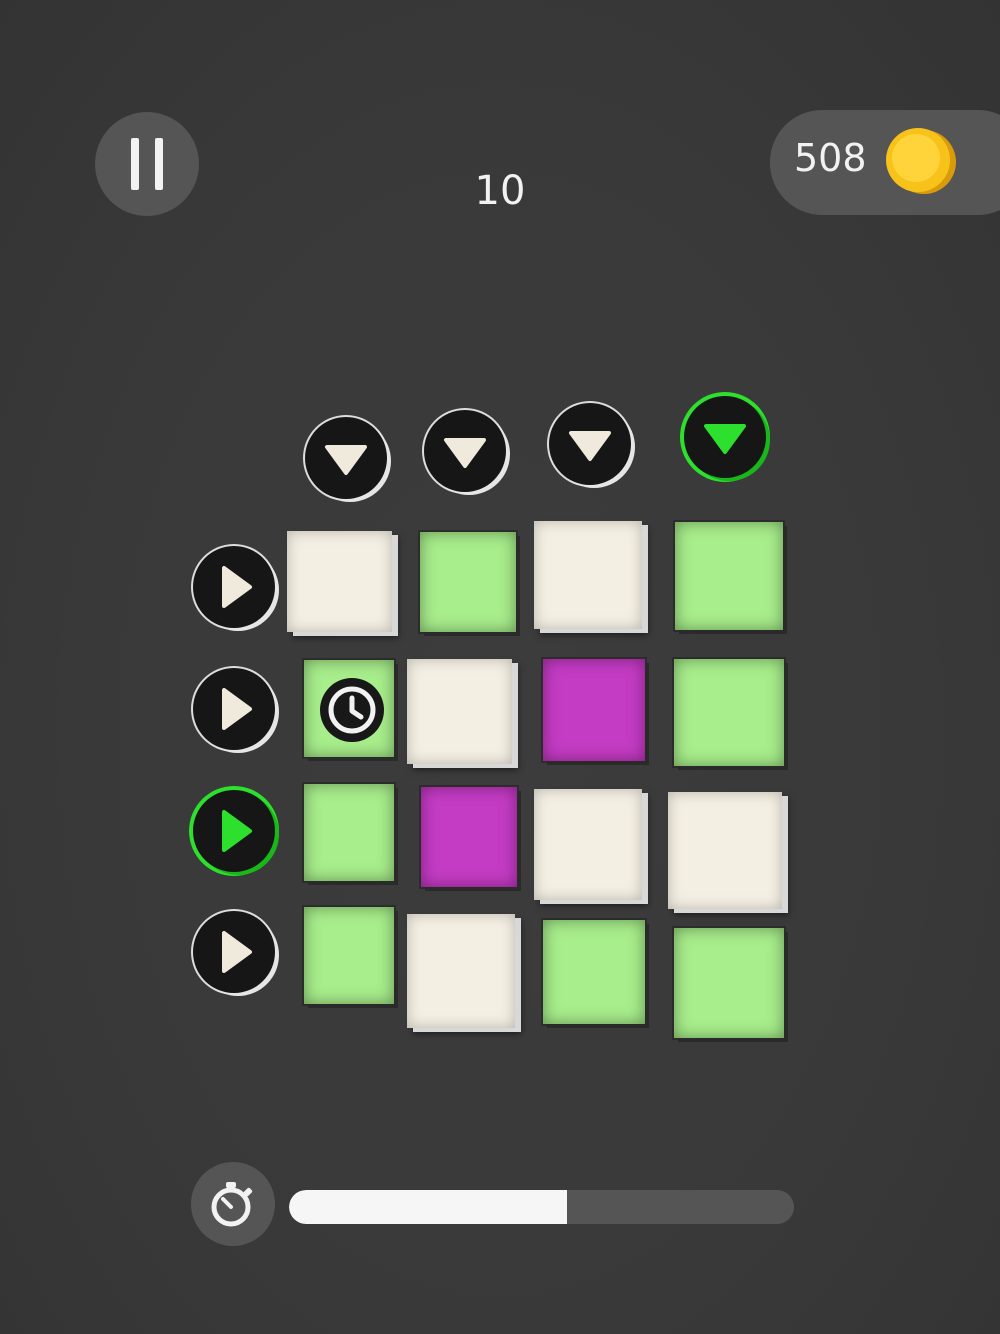  I want to click on time-progress-bar, so click(541, 1207).